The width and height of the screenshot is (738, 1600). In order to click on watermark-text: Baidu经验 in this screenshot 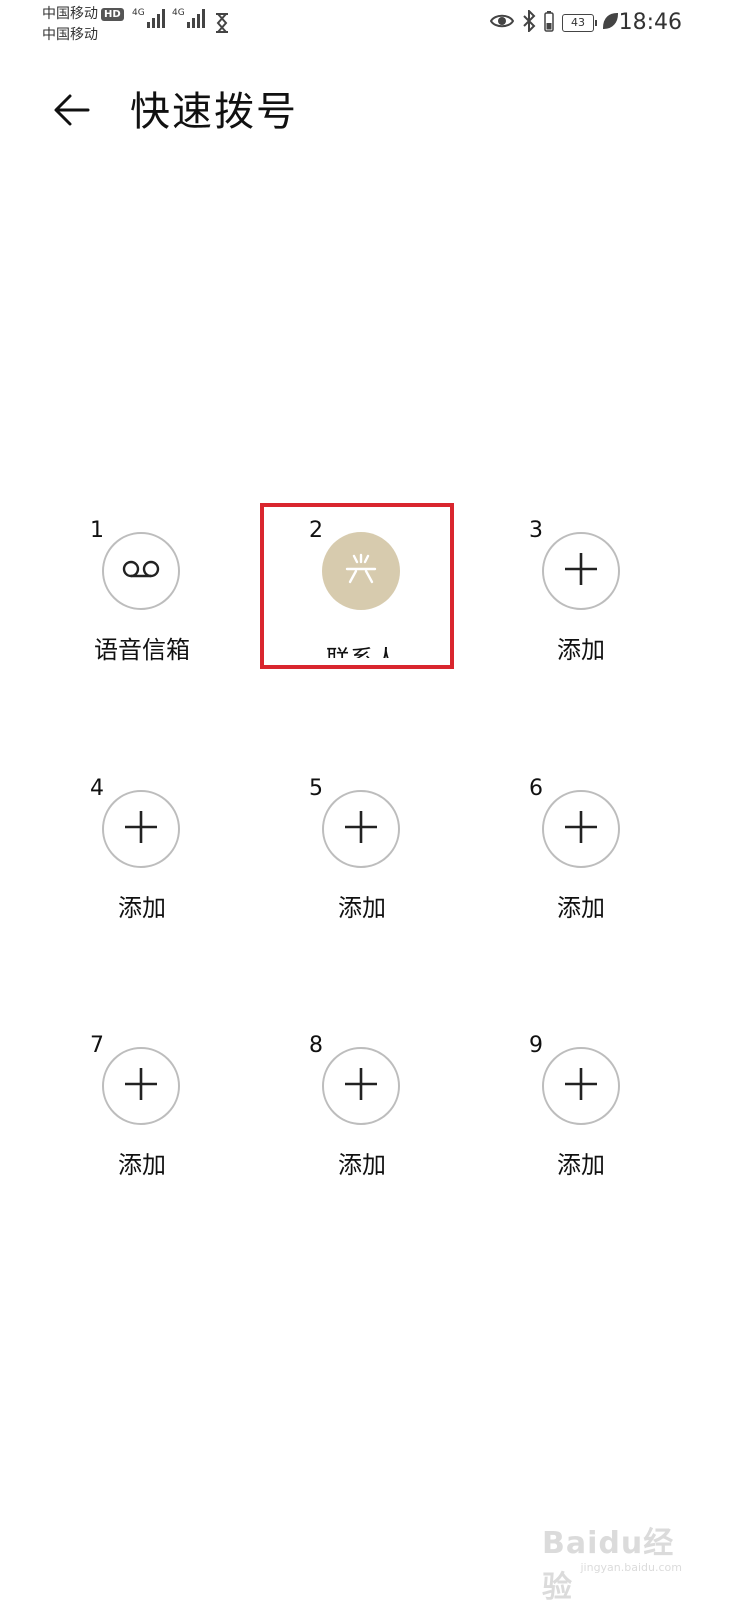, I will do `click(608, 1563)`.